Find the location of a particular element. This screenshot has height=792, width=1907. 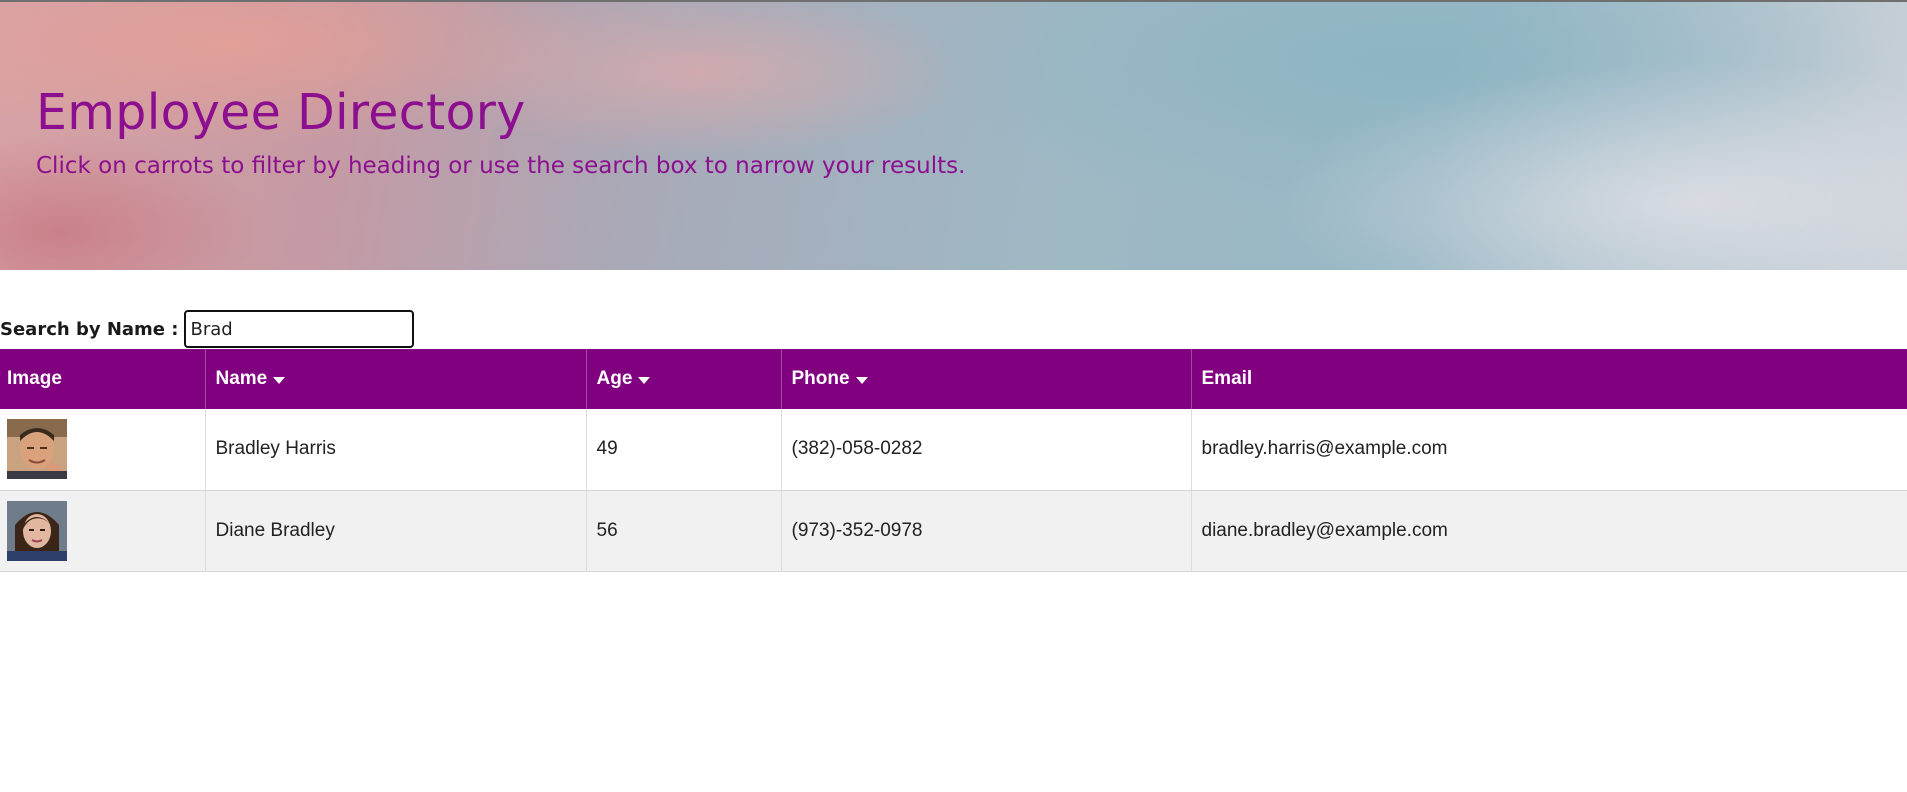

column-header-label: Age is located at coordinates (614, 378).